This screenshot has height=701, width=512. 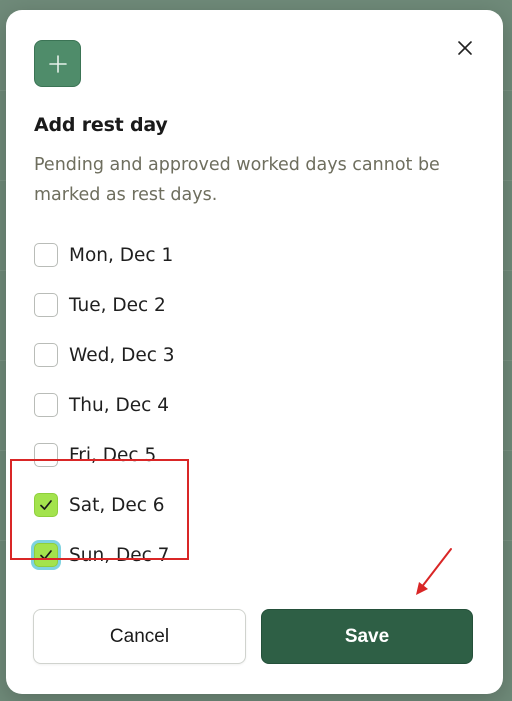 I want to click on day-label: Fri, Dec 5, so click(x=113, y=455).